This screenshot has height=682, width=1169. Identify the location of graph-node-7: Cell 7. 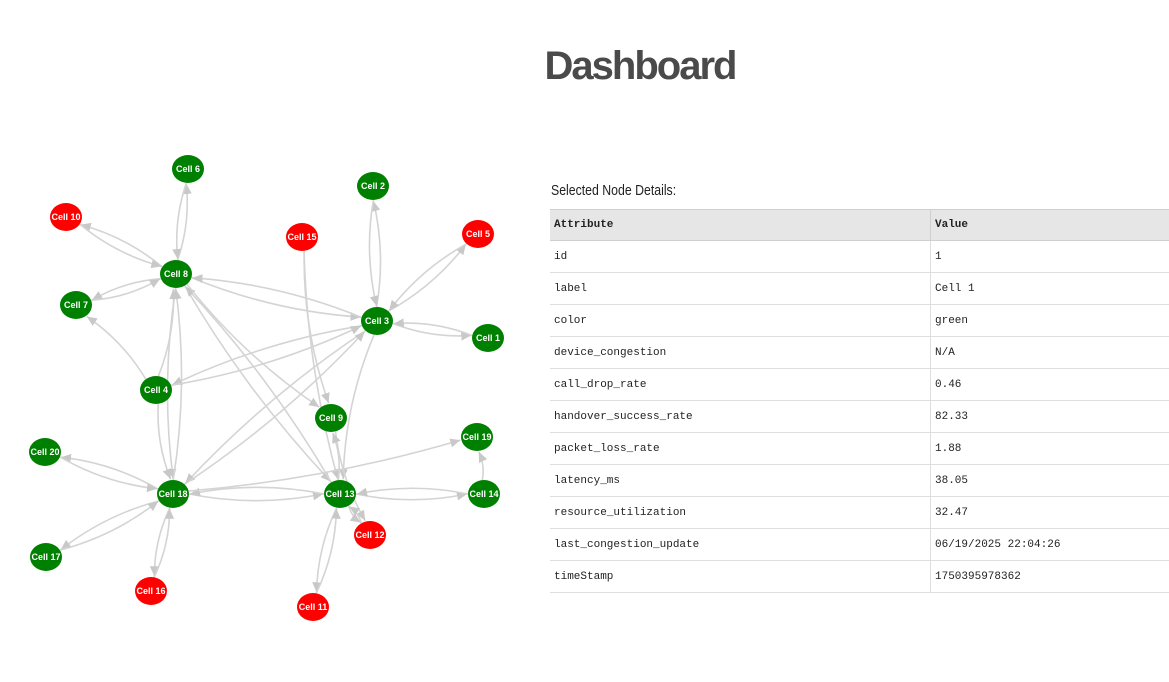
(76, 305).